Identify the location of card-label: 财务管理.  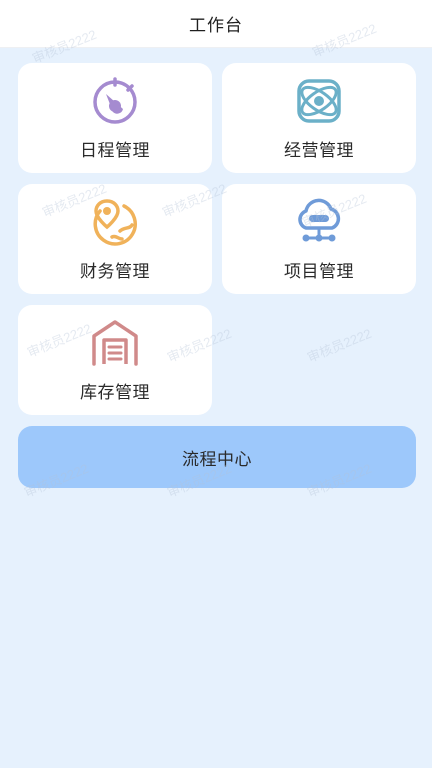
(115, 272).